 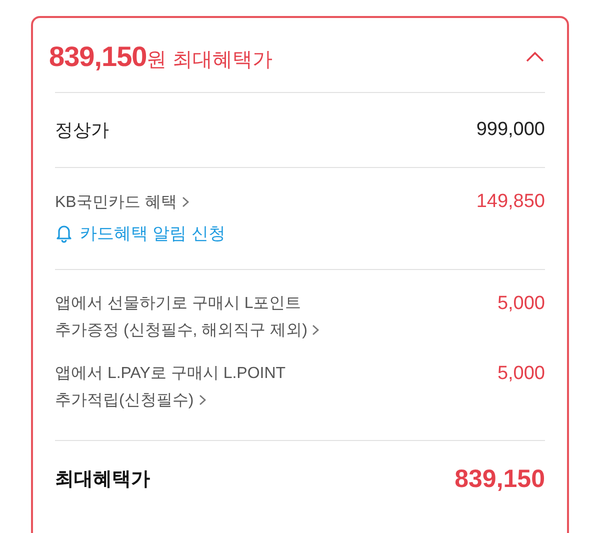 I want to click on benefit-description: 추가증정 (신청필수, 해외직구 제외), so click(x=181, y=331).